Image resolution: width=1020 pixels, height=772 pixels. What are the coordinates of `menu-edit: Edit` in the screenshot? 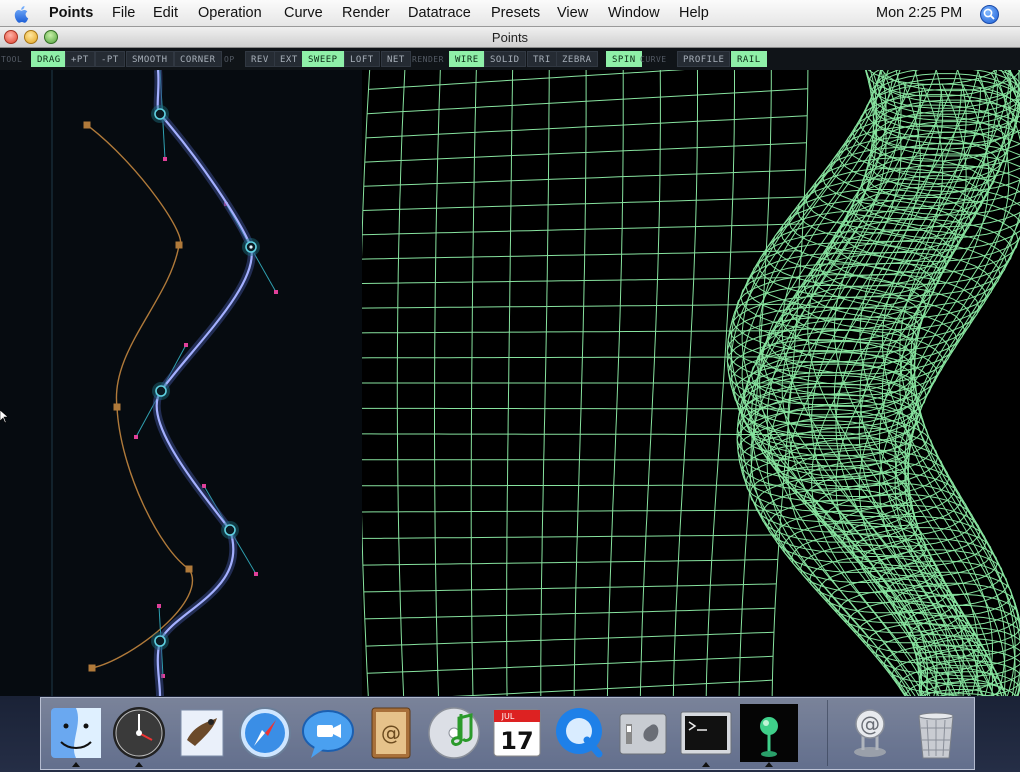 It's located at (165, 13).